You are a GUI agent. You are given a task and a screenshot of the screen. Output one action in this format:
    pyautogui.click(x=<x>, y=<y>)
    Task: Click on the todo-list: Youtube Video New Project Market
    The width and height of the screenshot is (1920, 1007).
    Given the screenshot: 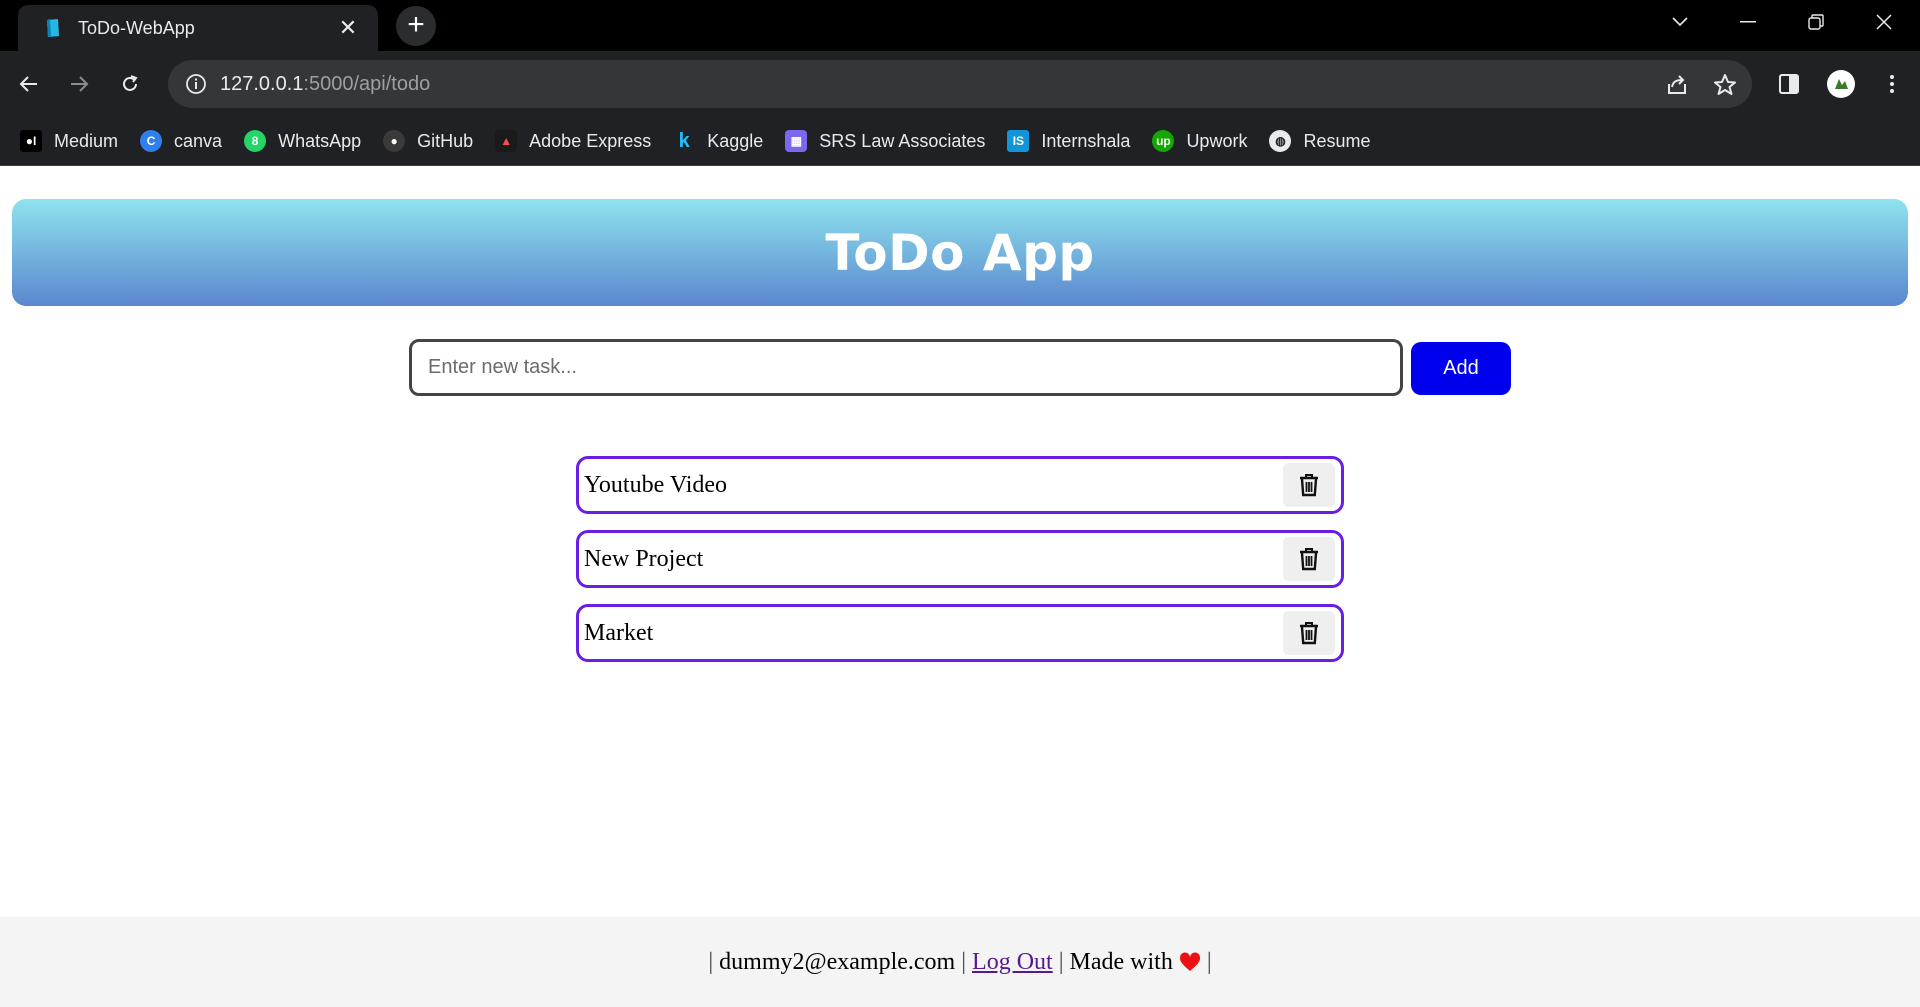 What is the action you would take?
    pyautogui.click(x=960, y=567)
    